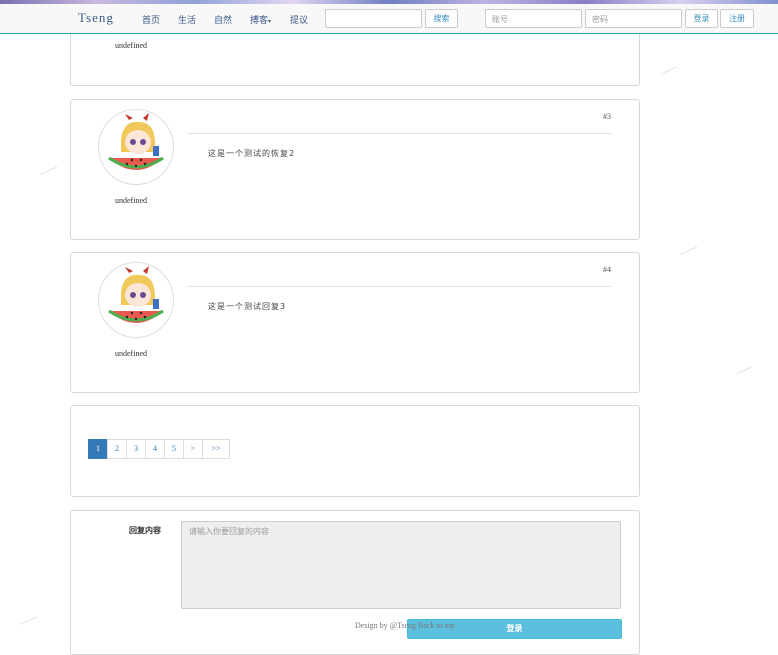 This screenshot has height=655, width=778. I want to click on page-2-button: 2, so click(117, 449).